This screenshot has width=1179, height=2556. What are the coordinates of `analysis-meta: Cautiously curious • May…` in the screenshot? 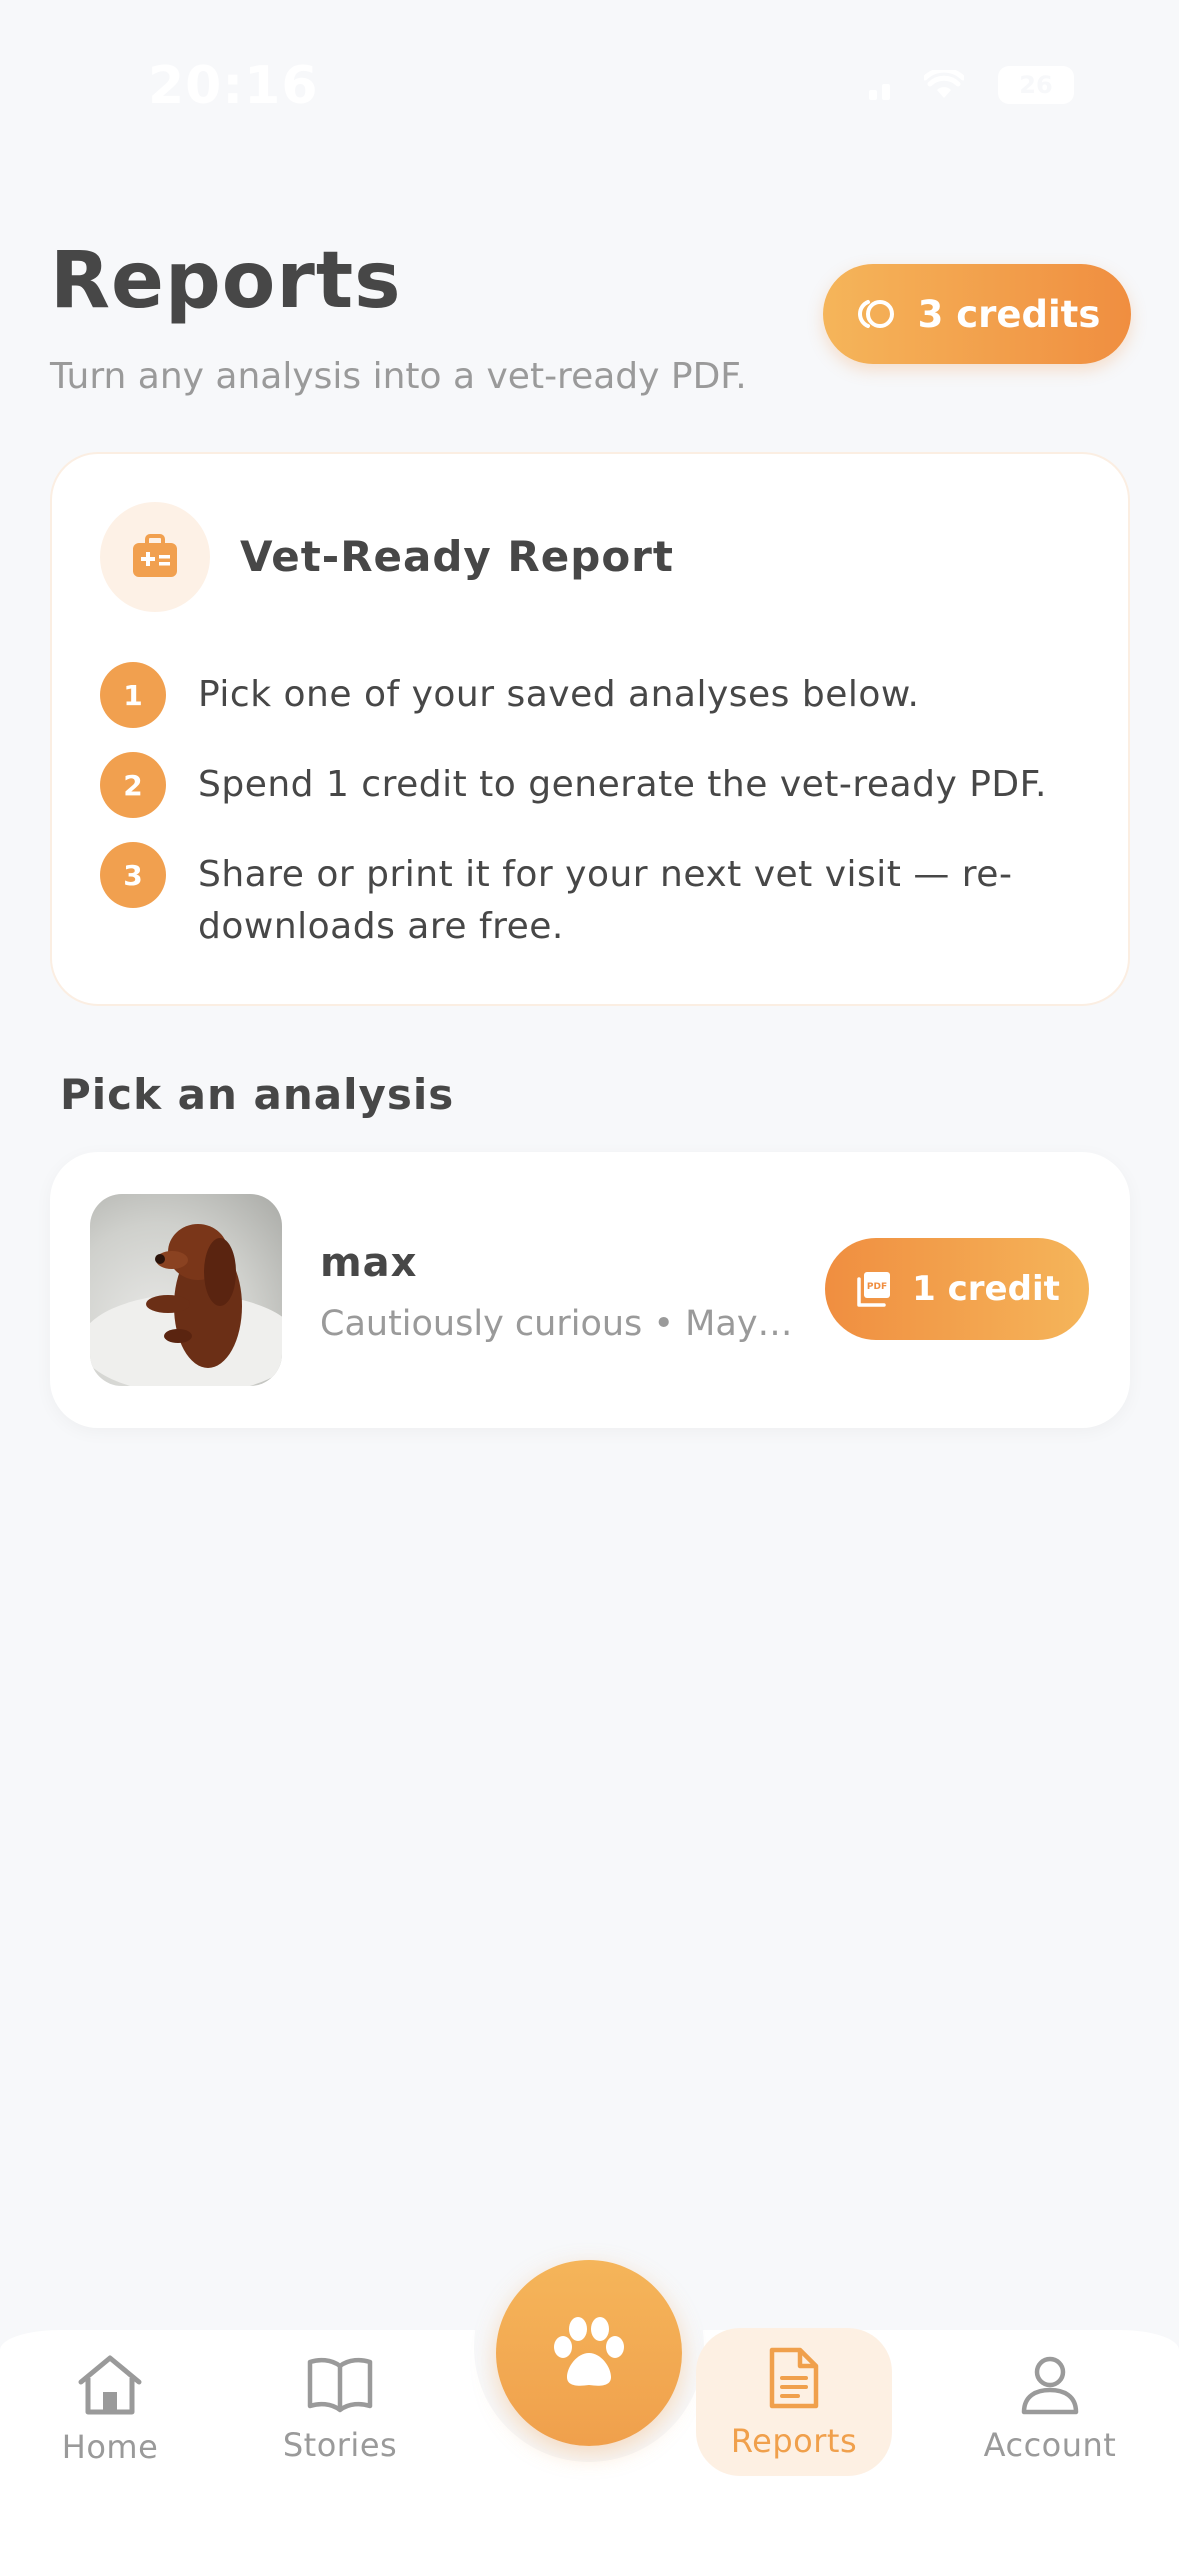 It's located at (556, 1324).